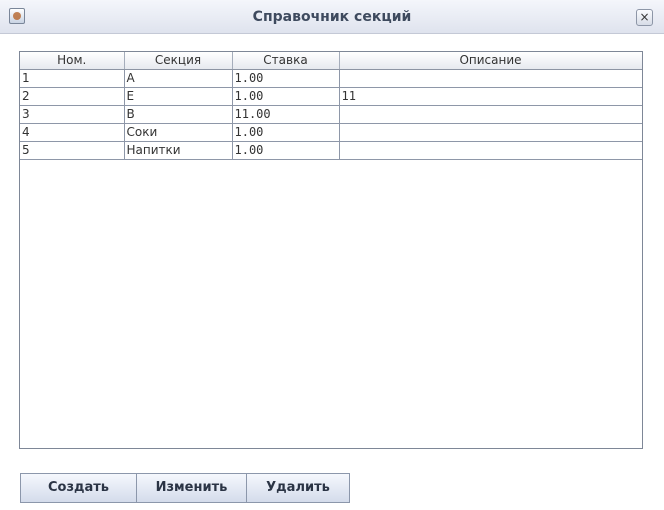 Image resolution: width=664 pixels, height=510 pixels. I want to click on window-title: Справочник секций, so click(332, 17).